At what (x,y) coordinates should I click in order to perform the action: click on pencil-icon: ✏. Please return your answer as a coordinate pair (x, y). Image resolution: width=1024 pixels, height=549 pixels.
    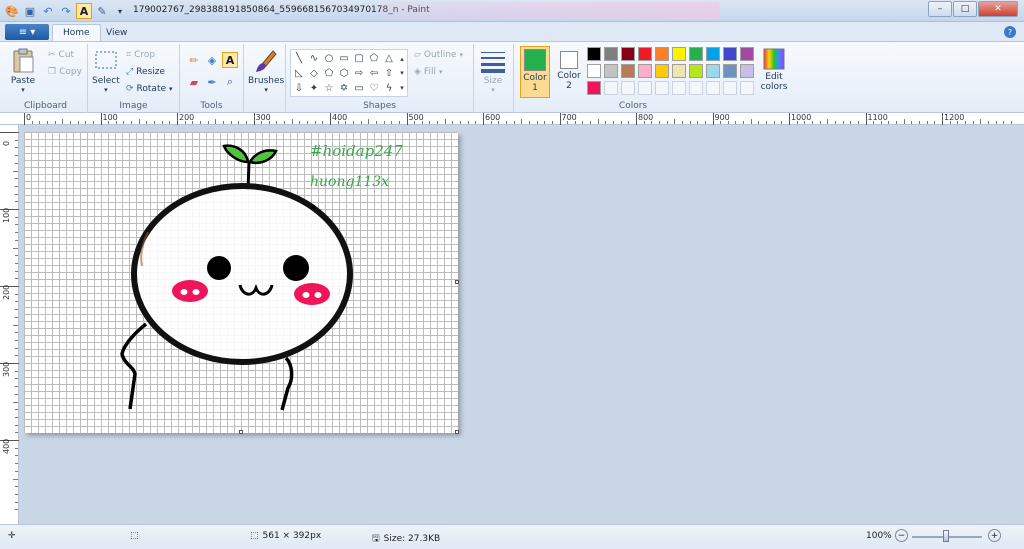
    Looking at the image, I should click on (194, 60).